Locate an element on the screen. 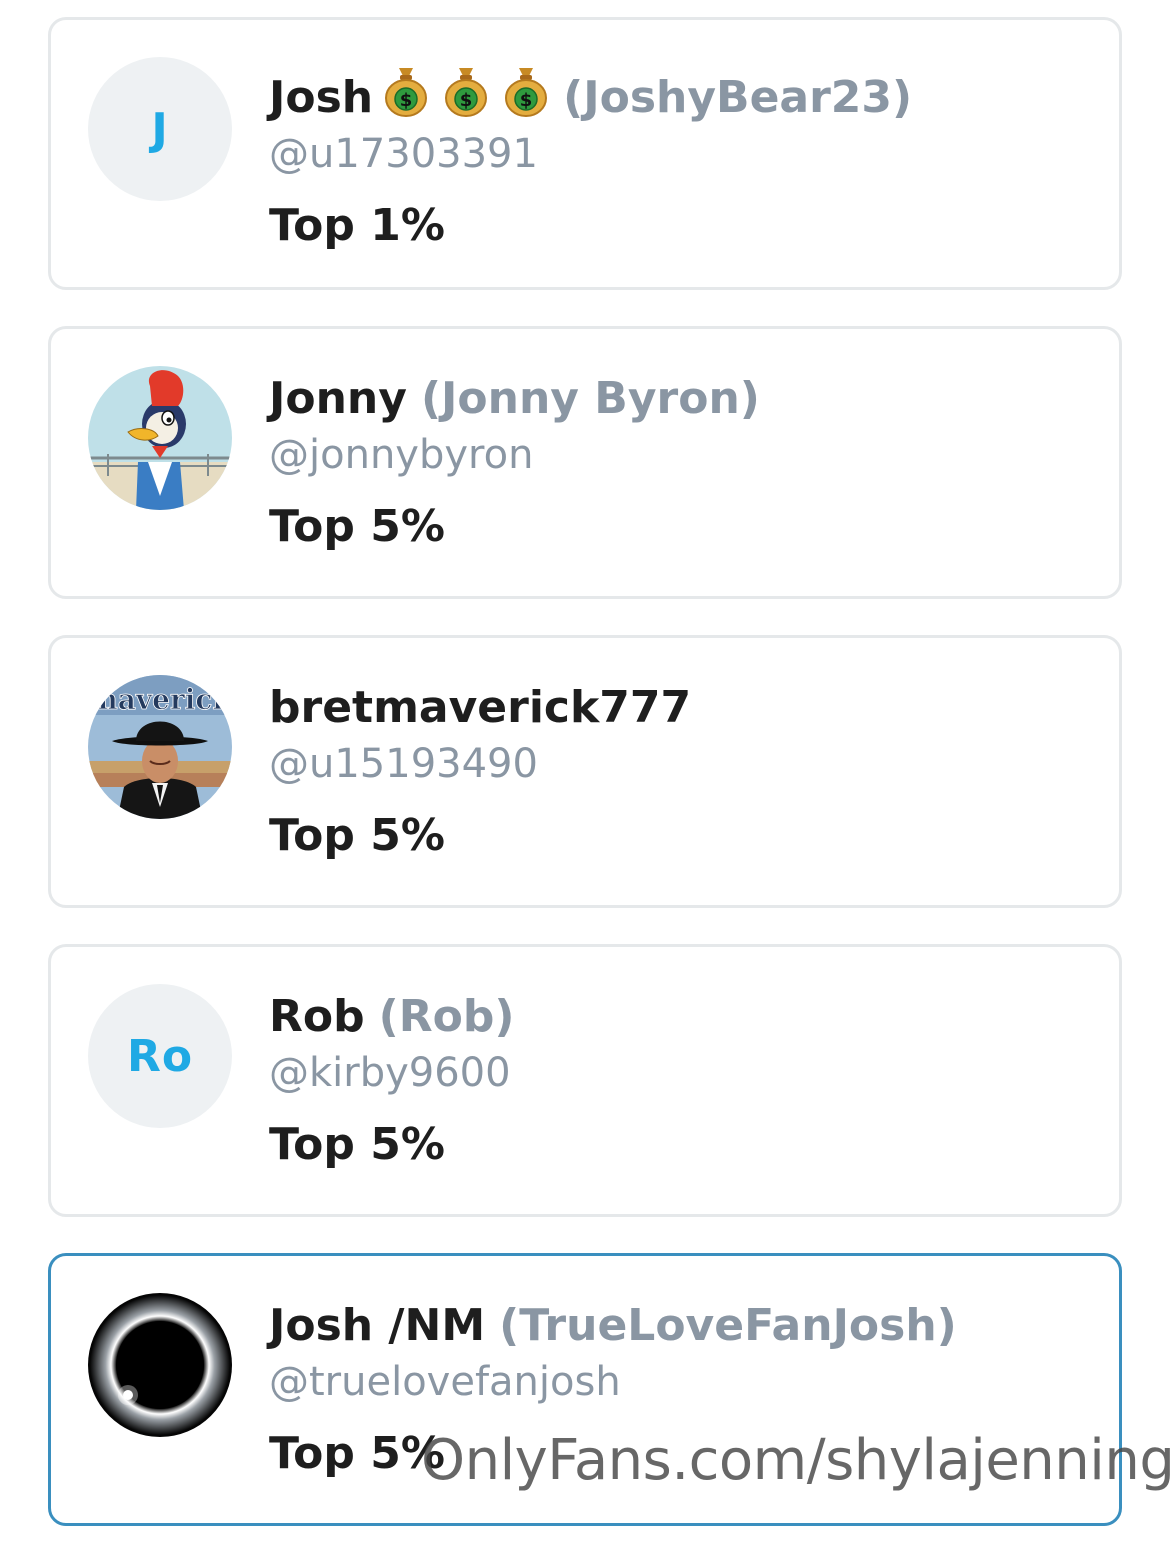 The image size is (1170, 1562). name-line: Josh $ $ $ (JoshyBear23) is located at coordinates (684, 94).